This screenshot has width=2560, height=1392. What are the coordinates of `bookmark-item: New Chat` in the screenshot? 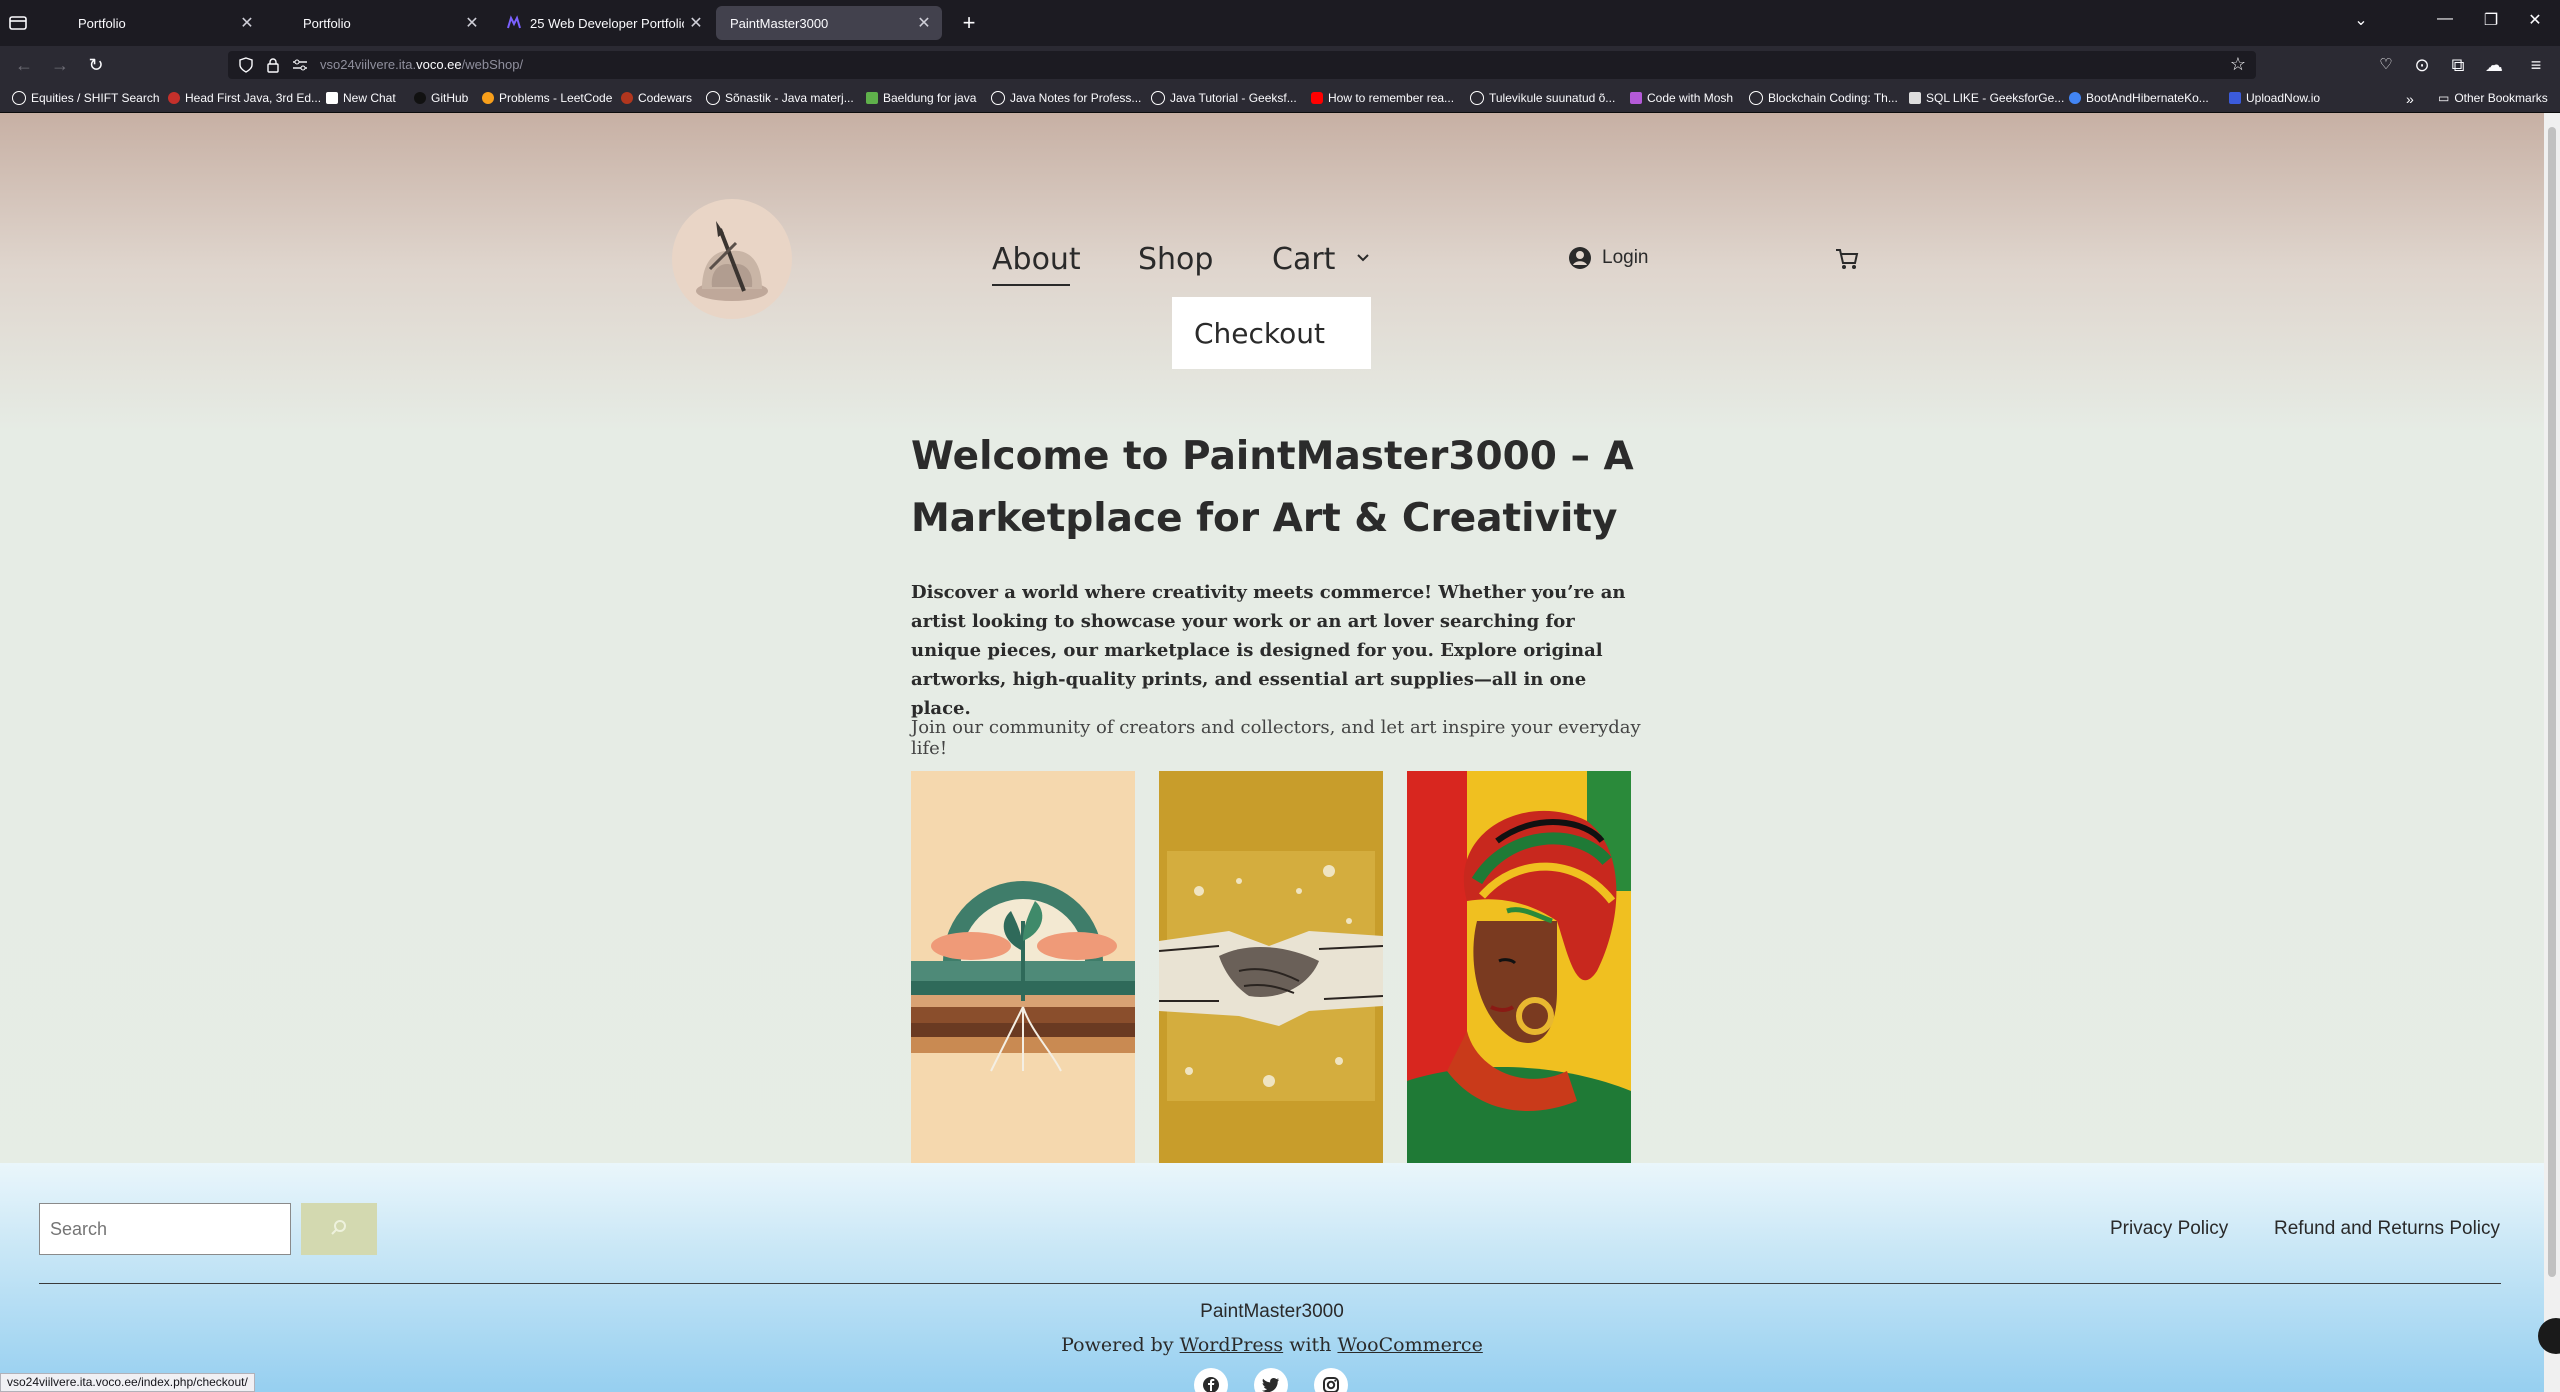 It's located at (361, 98).